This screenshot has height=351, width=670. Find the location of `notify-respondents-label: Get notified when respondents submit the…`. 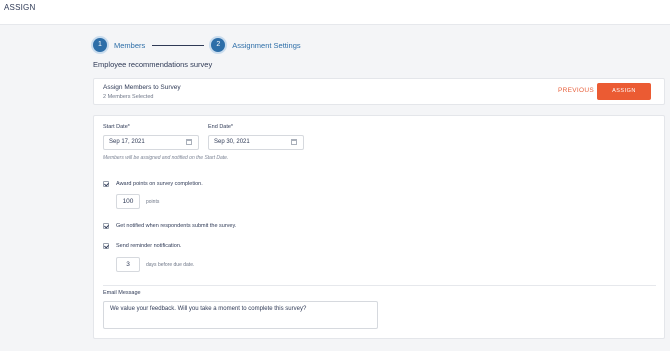

notify-respondents-label: Get notified when respondents submit the… is located at coordinates (176, 226).